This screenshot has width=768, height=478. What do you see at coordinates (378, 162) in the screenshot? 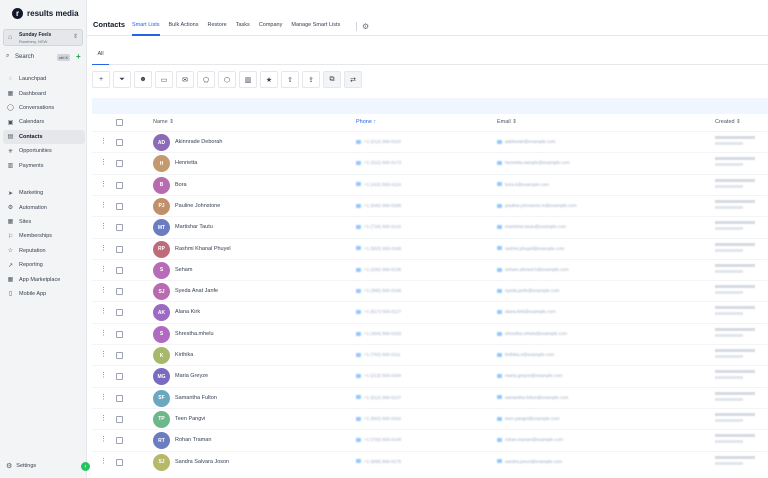
I see `contact-phone: +1 (312) 555-0173` at bounding box center [378, 162].